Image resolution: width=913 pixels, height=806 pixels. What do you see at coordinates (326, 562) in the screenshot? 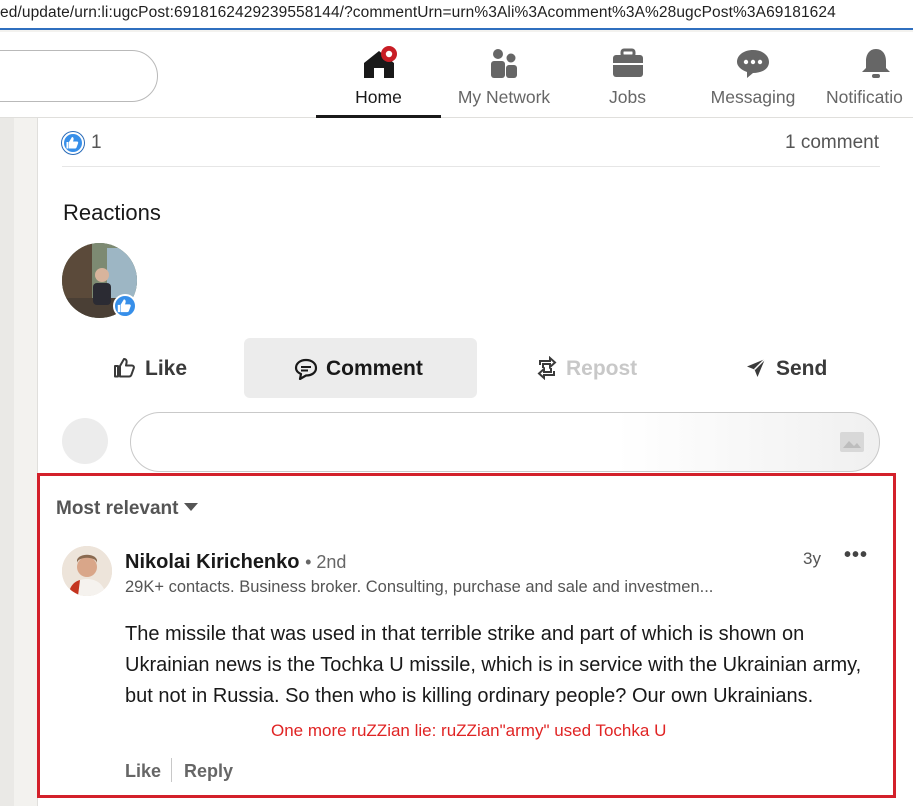
I see `connection-degree: • 2nd` at bounding box center [326, 562].